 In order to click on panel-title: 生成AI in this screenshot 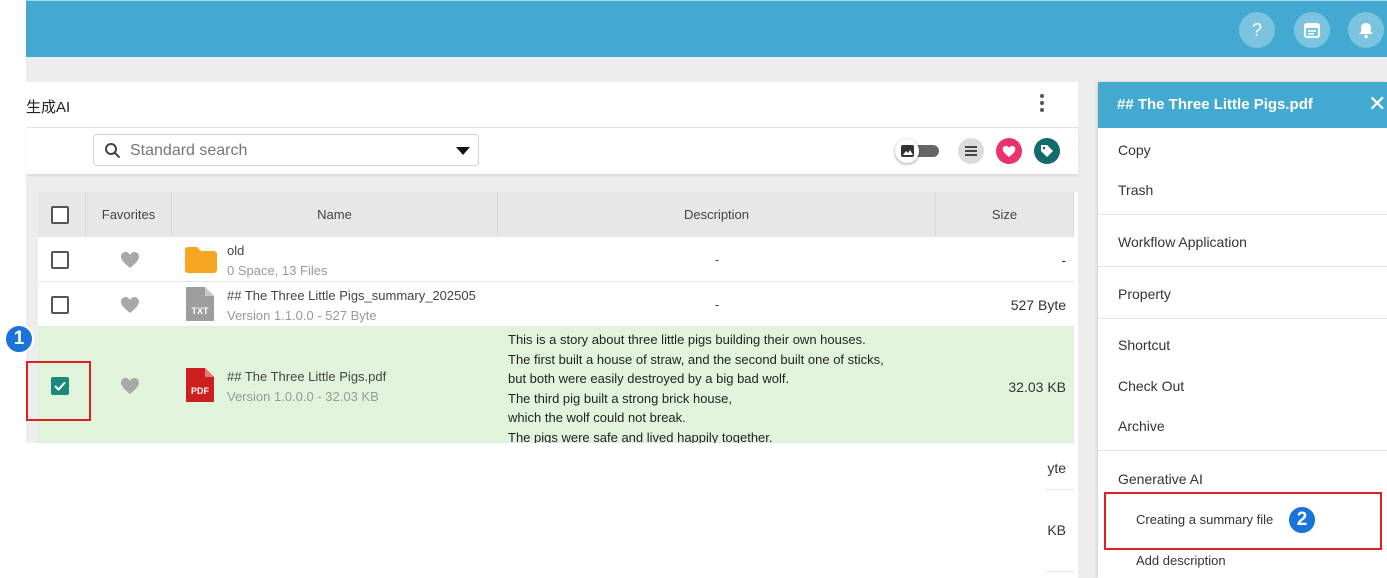, I will do `click(48, 107)`.